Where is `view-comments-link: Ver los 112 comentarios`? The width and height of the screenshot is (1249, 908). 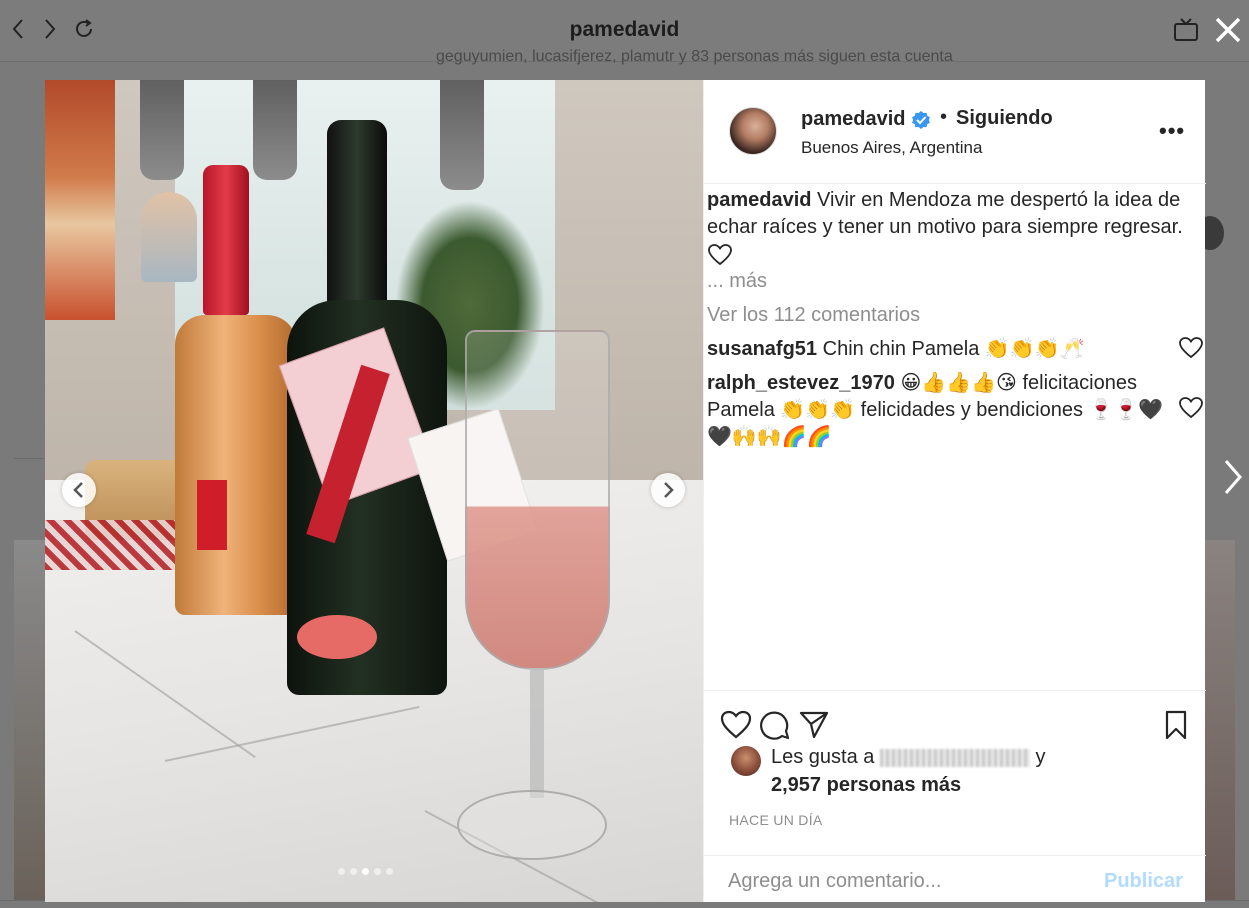 view-comments-link: Ver los 112 comentarios is located at coordinates (813, 315).